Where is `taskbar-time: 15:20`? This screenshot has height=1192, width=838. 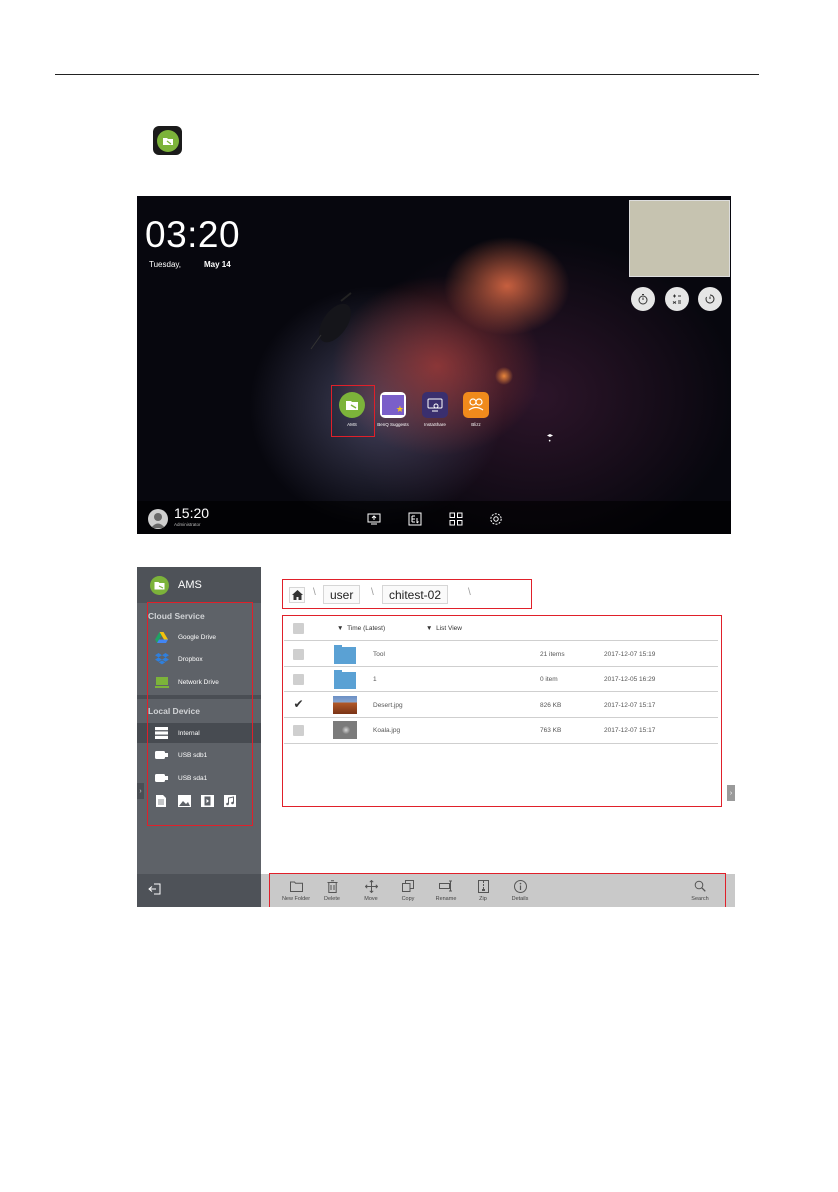 taskbar-time: 15:20 is located at coordinates (192, 513).